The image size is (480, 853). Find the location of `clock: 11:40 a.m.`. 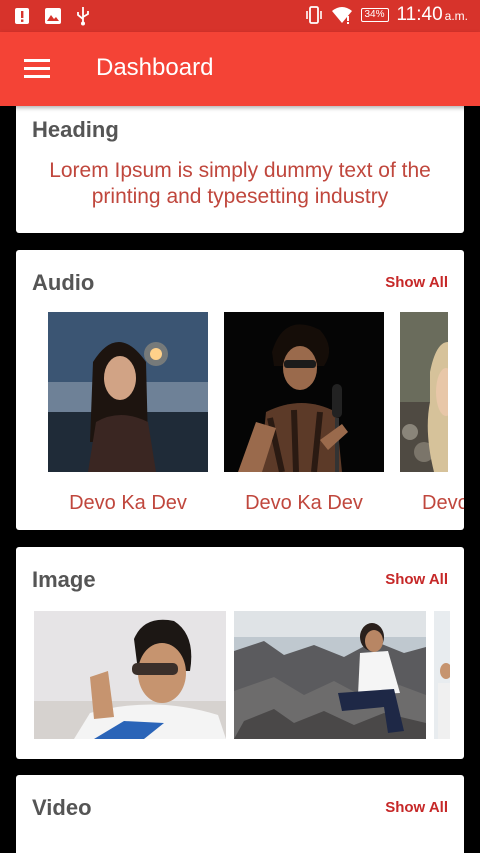

clock: 11:40 a.m. is located at coordinates (432, 15).